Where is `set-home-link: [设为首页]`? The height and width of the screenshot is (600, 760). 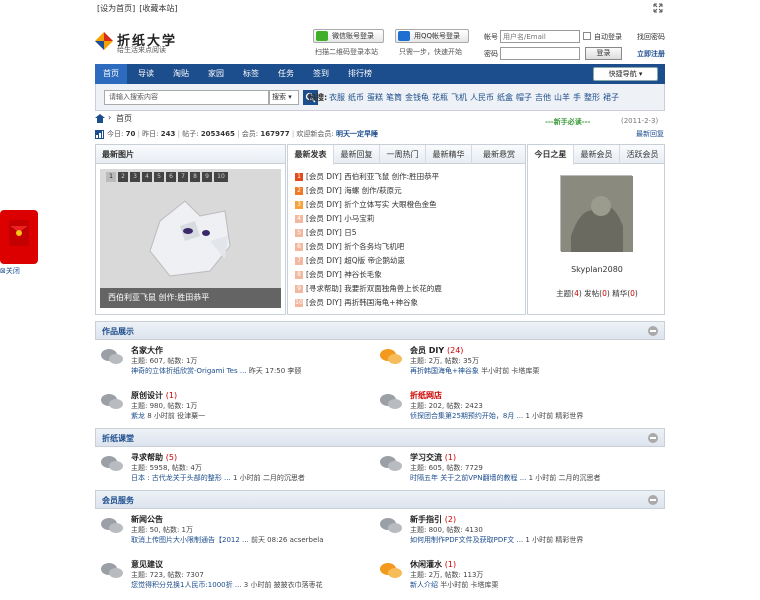 set-home-link: [设为首页] is located at coordinates (116, 8).